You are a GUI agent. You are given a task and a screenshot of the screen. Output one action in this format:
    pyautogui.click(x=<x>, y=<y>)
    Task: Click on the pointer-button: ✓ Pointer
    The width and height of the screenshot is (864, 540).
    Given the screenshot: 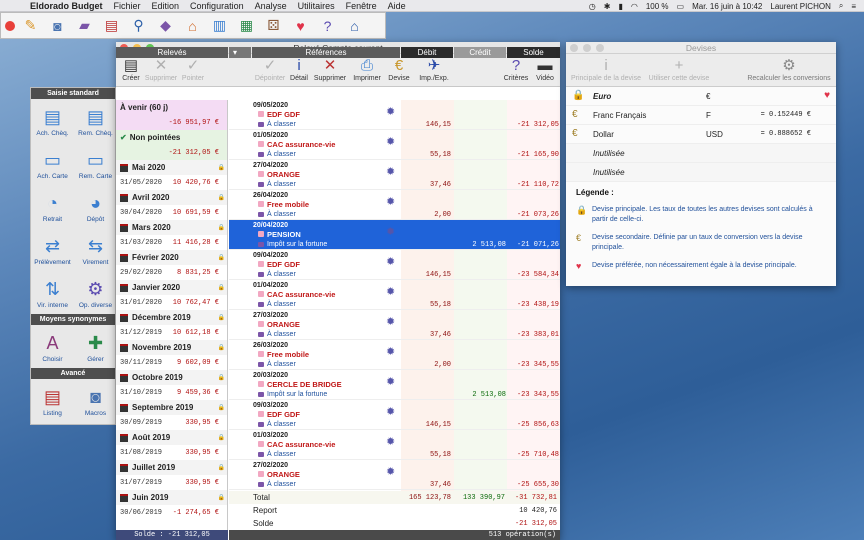 What is the action you would take?
    pyautogui.click(x=193, y=69)
    